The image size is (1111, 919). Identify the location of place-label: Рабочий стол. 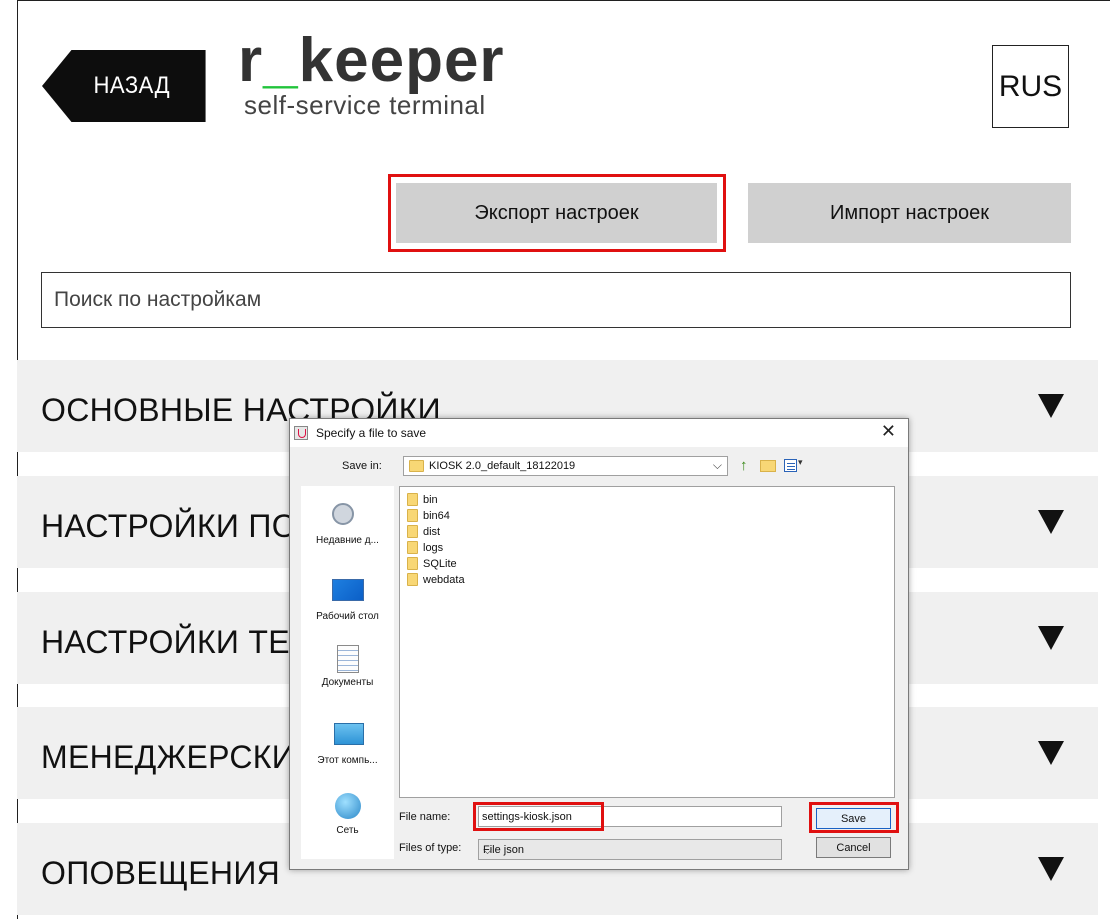
(347, 616).